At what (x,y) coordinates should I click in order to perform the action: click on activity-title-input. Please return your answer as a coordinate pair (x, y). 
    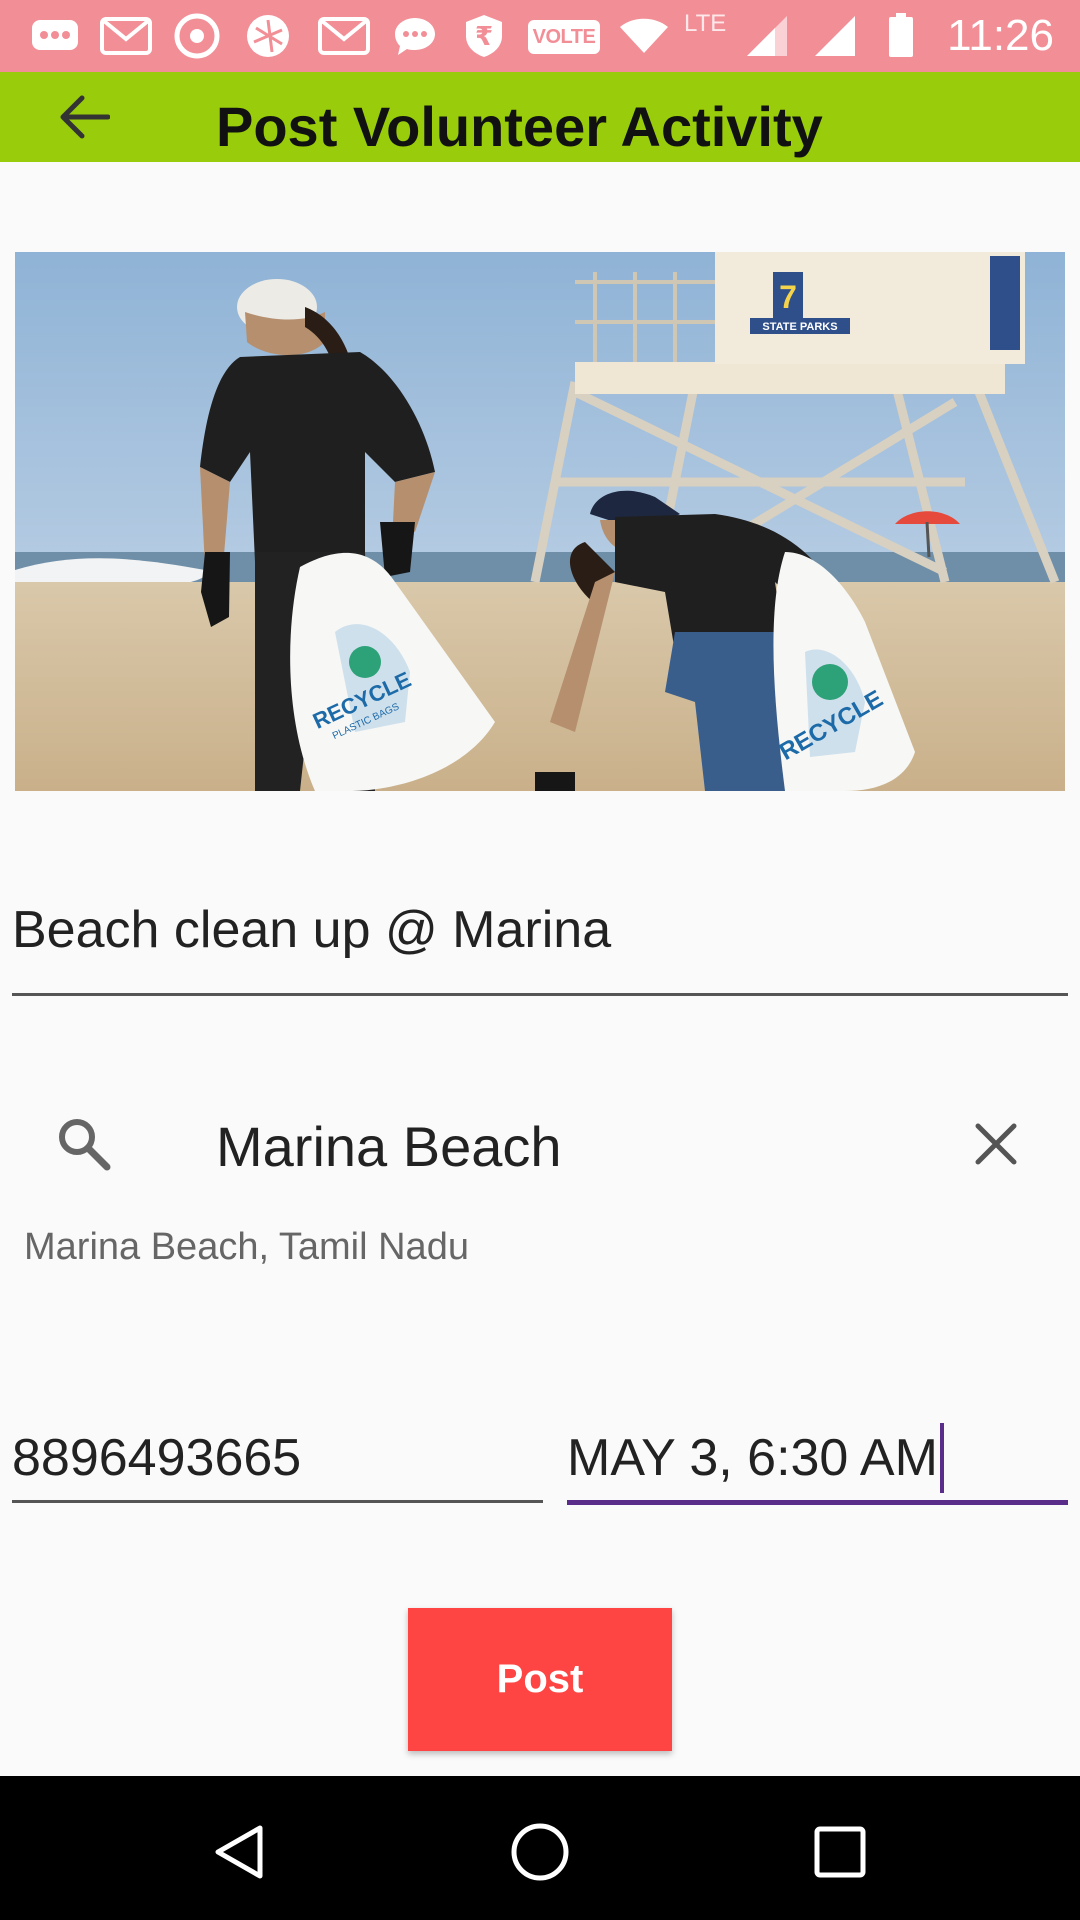
    Looking at the image, I should click on (539, 930).